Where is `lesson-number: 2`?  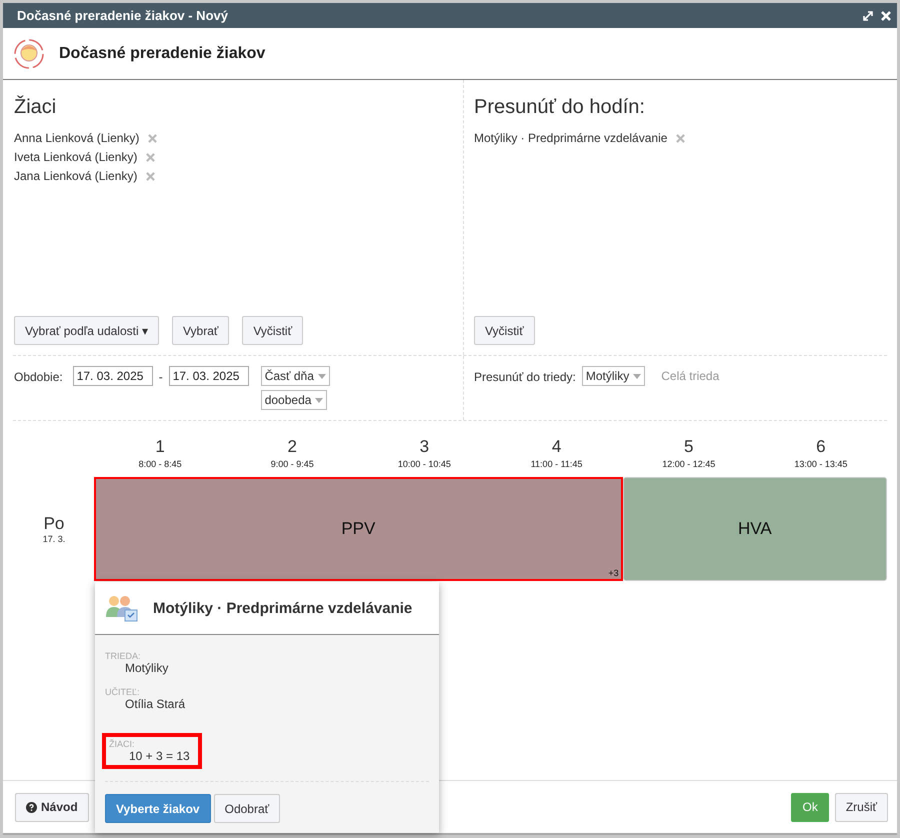 lesson-number: 2 is located at coordinates (292, 447).